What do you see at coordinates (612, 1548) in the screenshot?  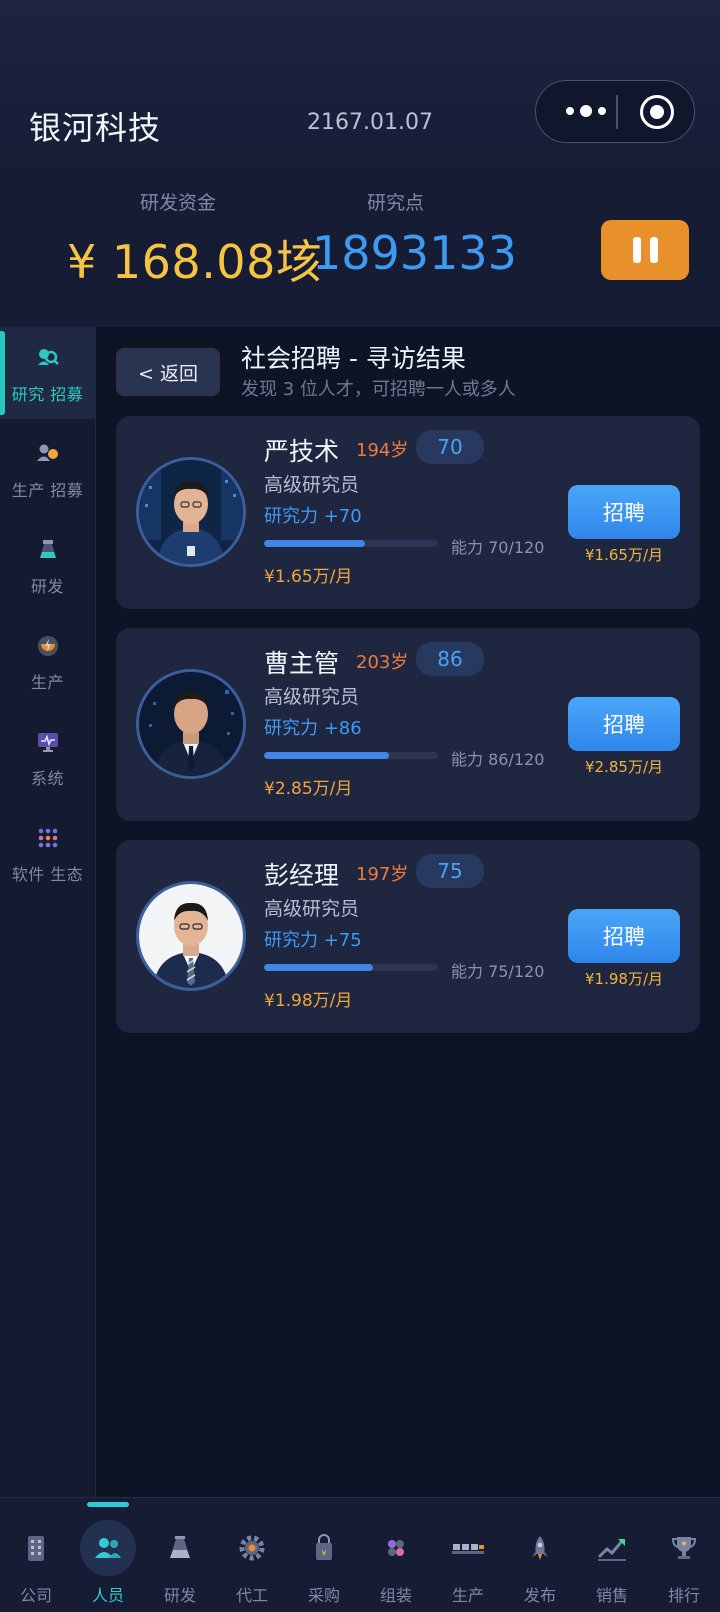 I see `trend-up-icon` at bounding box center [612, 1548].